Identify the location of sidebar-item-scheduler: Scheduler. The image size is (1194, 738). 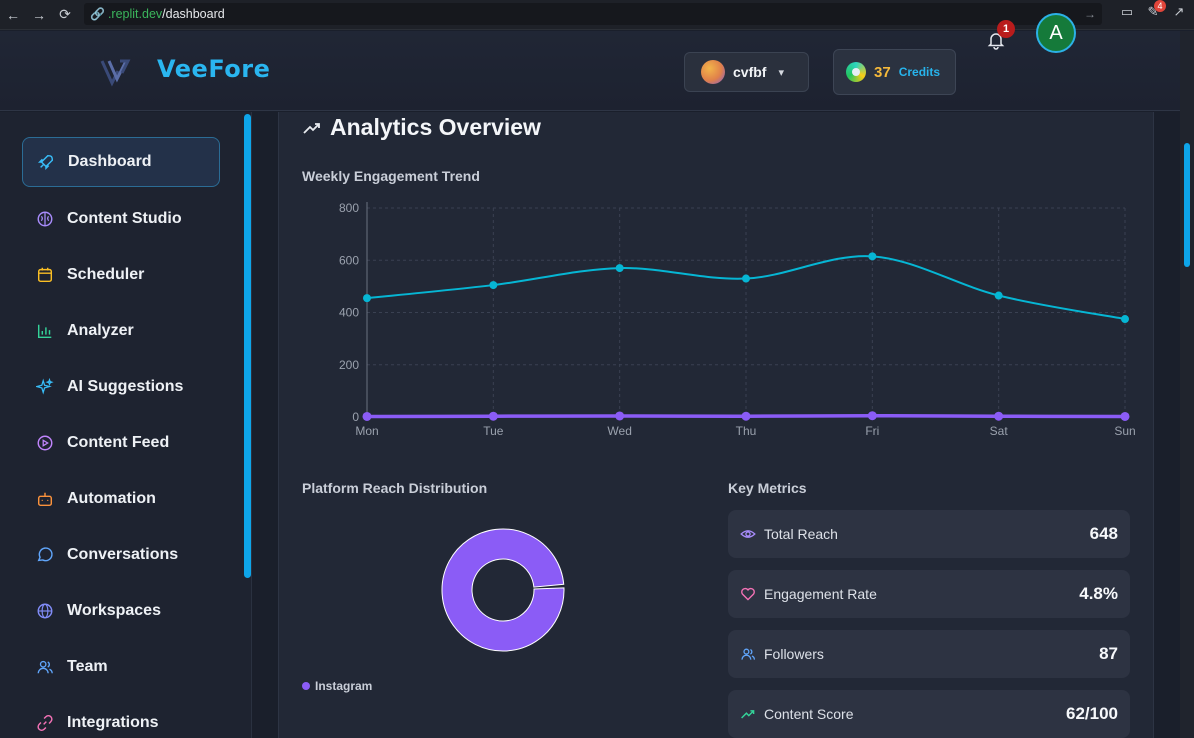
(121, 275).